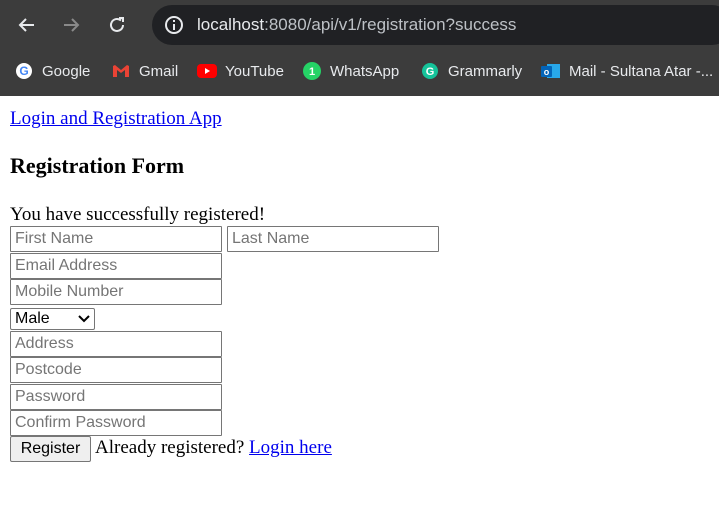  Describe the element at coordinates (485, 71) in the screenshot. I see `bookmark-label: Grammarly` at that location.